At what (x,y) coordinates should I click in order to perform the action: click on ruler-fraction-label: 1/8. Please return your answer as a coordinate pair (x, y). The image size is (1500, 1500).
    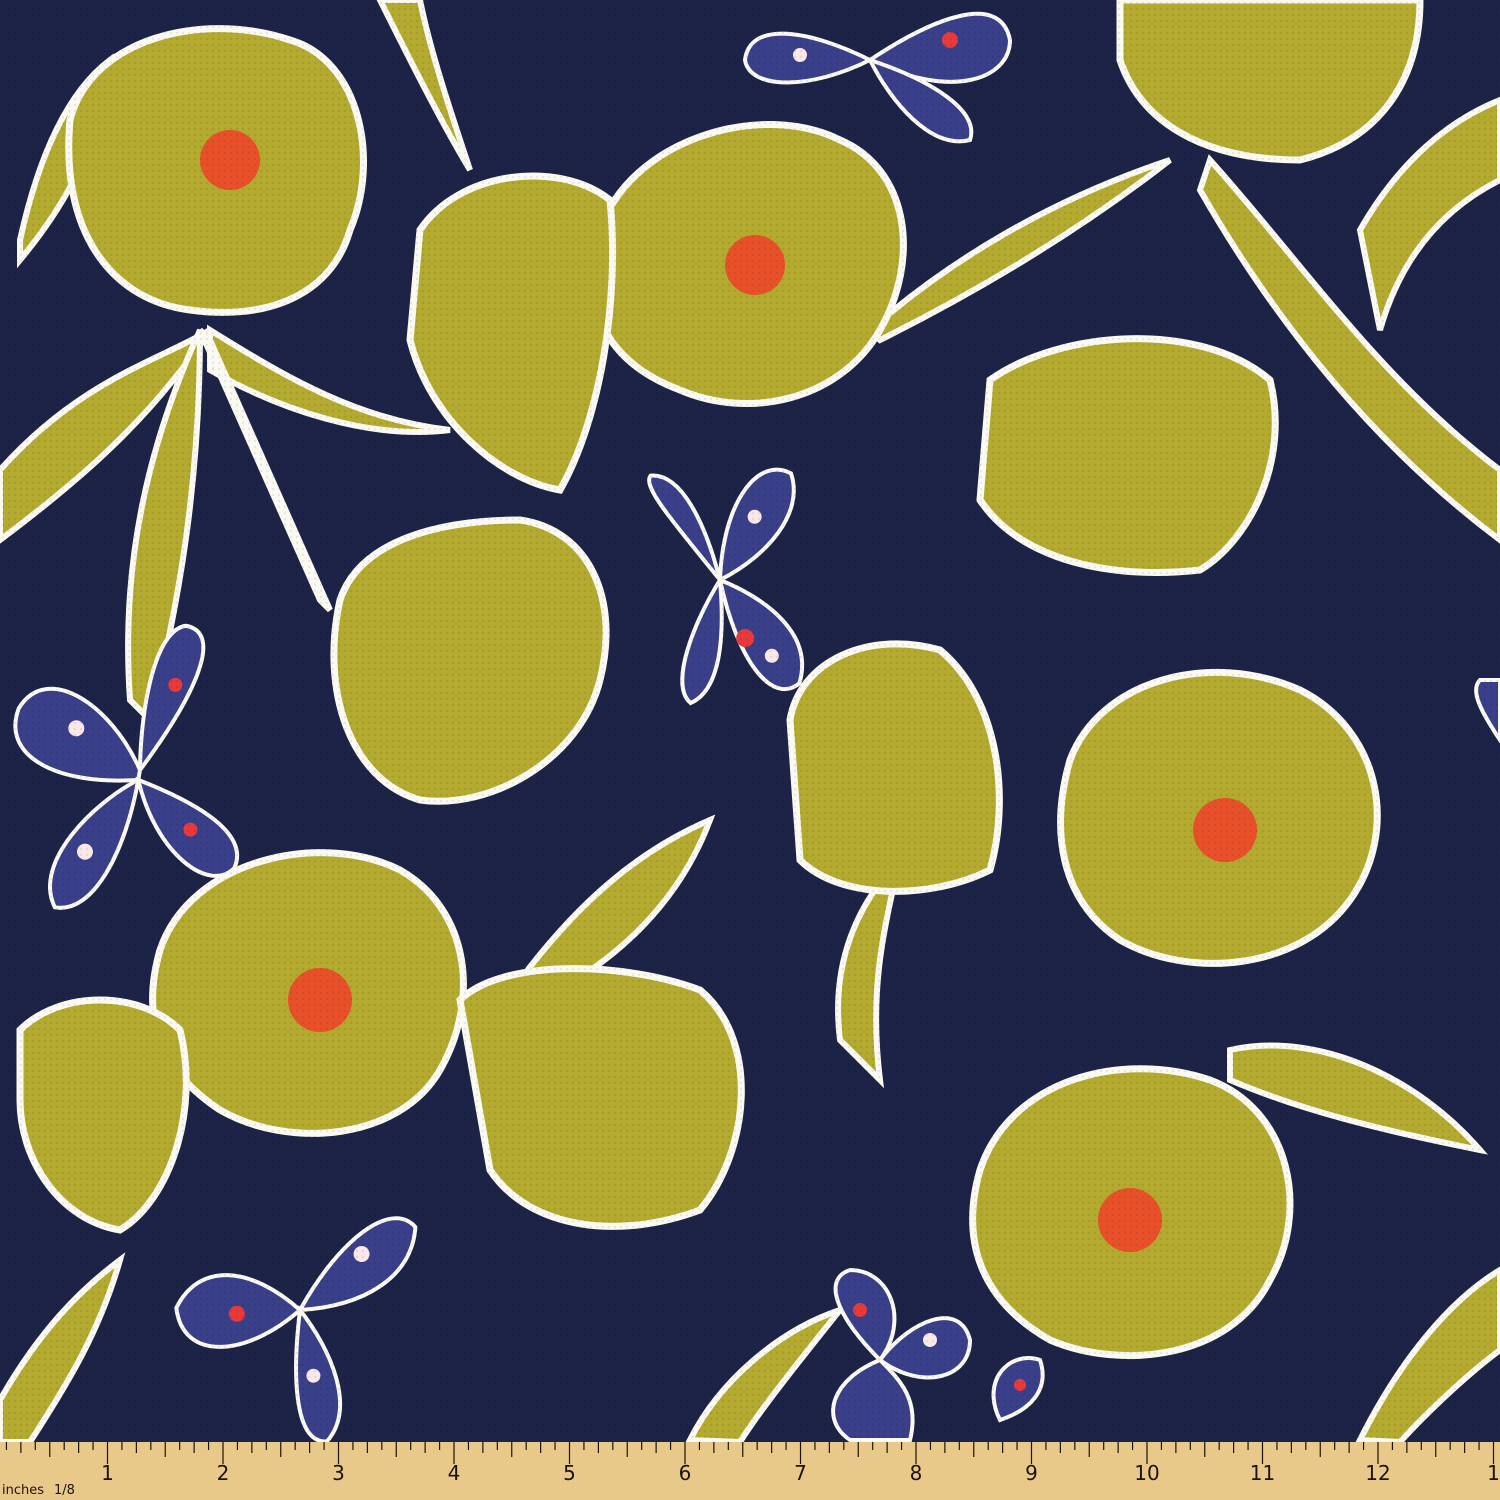
    Looking at the image, I should click on (64, 1490).